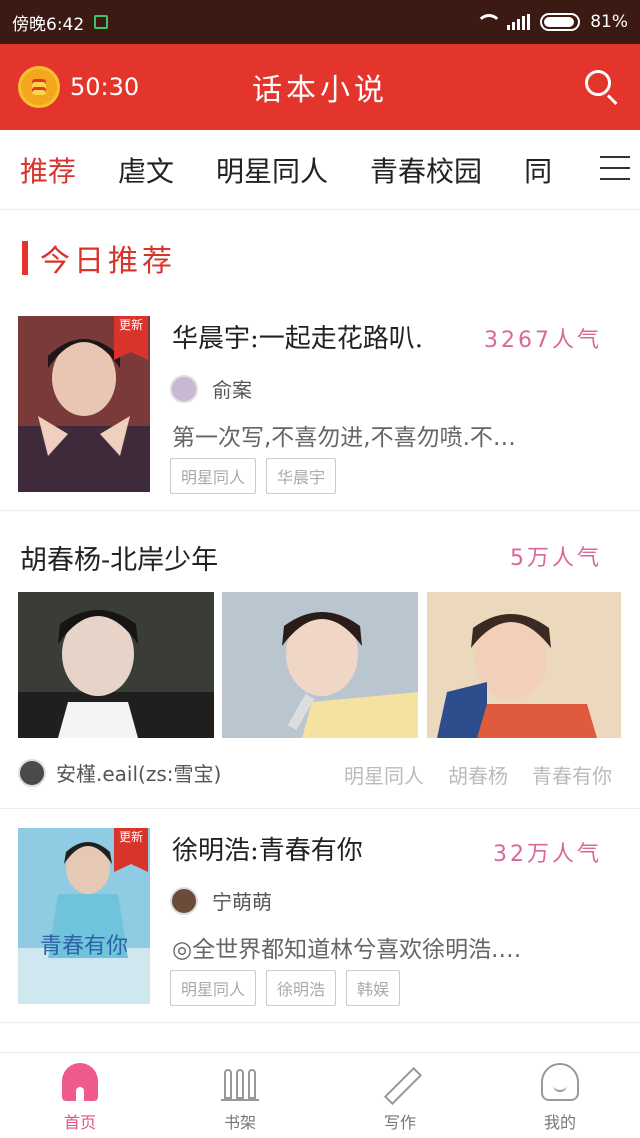 The height and width of the screenshot is (1138, 640). Describe the element at coordinates (232, 390) in the screenshot. I see `author-name: 俞案` at that location.